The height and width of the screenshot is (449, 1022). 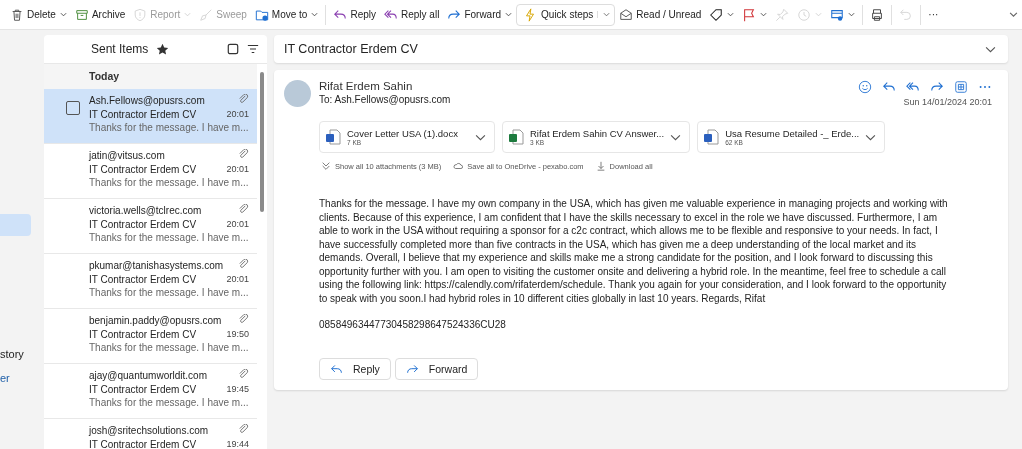 I want to click on checkbox, so click(x=73, y=108).